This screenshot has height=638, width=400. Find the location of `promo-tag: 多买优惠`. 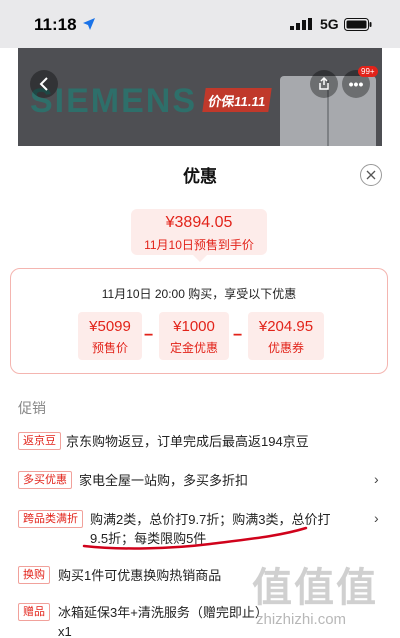

promo-tag: 多买优惠 is located at coordinates (45, 480).